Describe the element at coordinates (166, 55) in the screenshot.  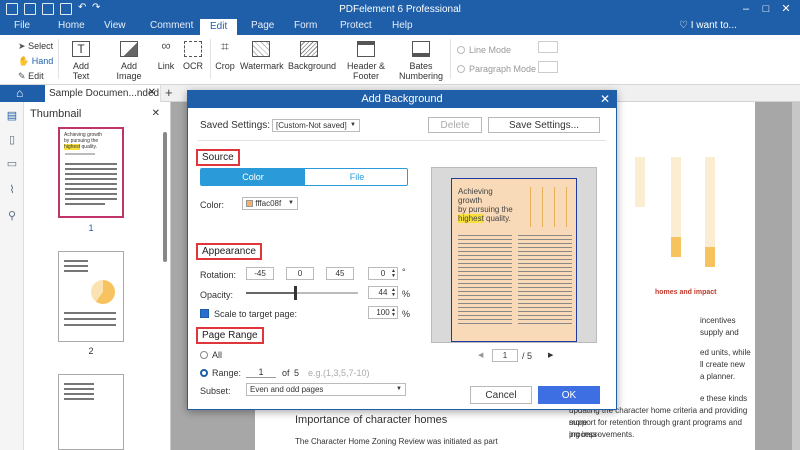
I see `link-button: ∞ Link` at that location.